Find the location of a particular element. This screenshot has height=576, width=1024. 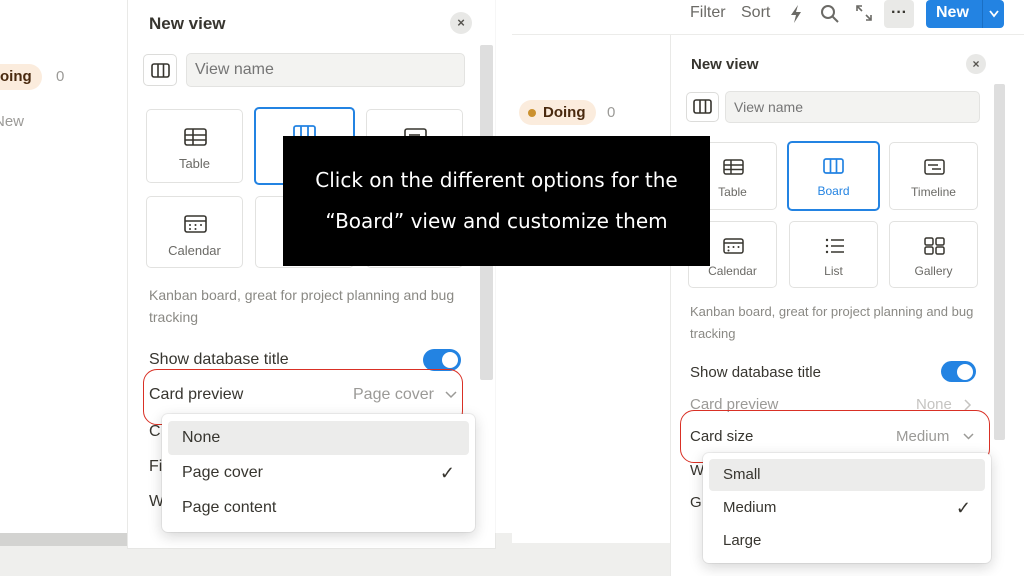

layout-label: Table is located at coordinates (194, 163).